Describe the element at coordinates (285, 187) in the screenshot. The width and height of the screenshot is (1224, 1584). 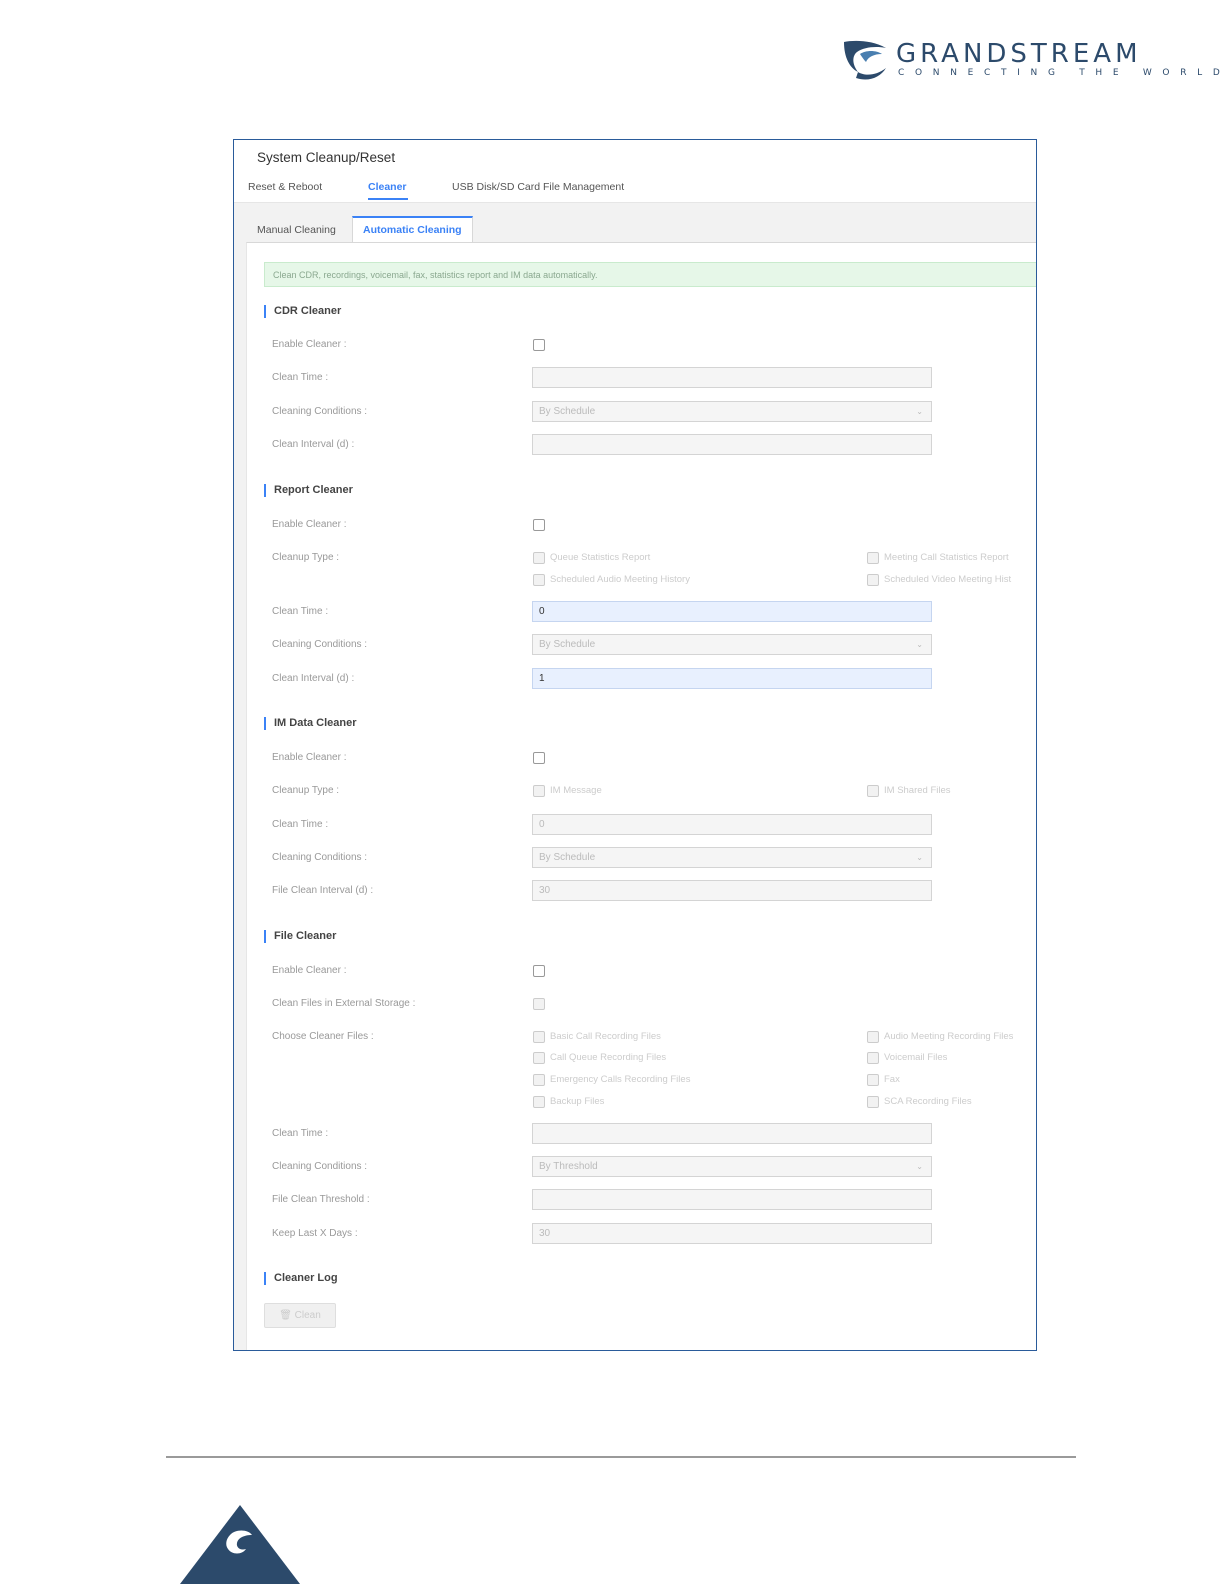
I see `tab-reset-reboot: Reset & Reboot` at that location.